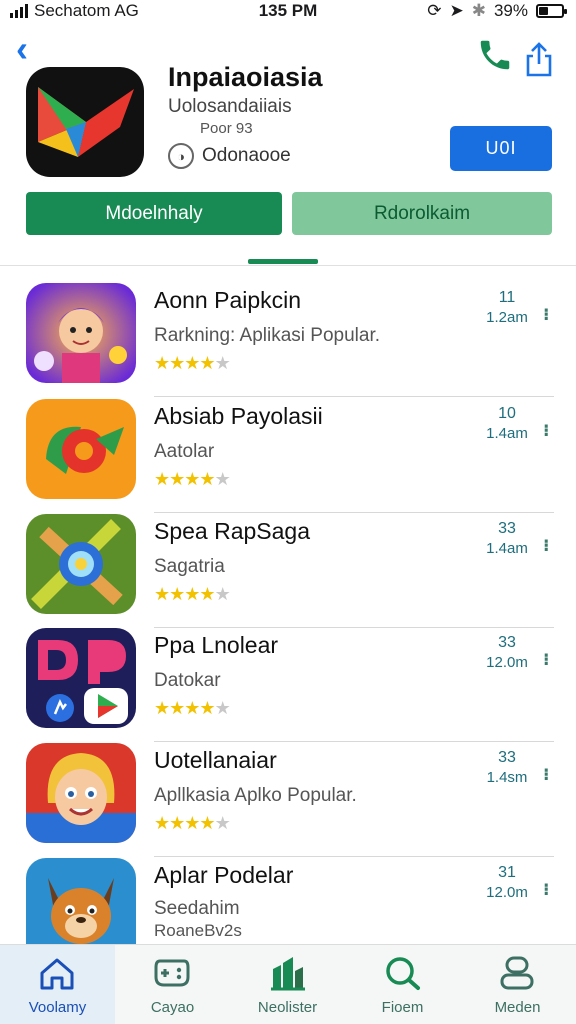  Describe the element at coordinates (226, 128) in the screenshot. I see `app-meta: Poor 93` at that location.